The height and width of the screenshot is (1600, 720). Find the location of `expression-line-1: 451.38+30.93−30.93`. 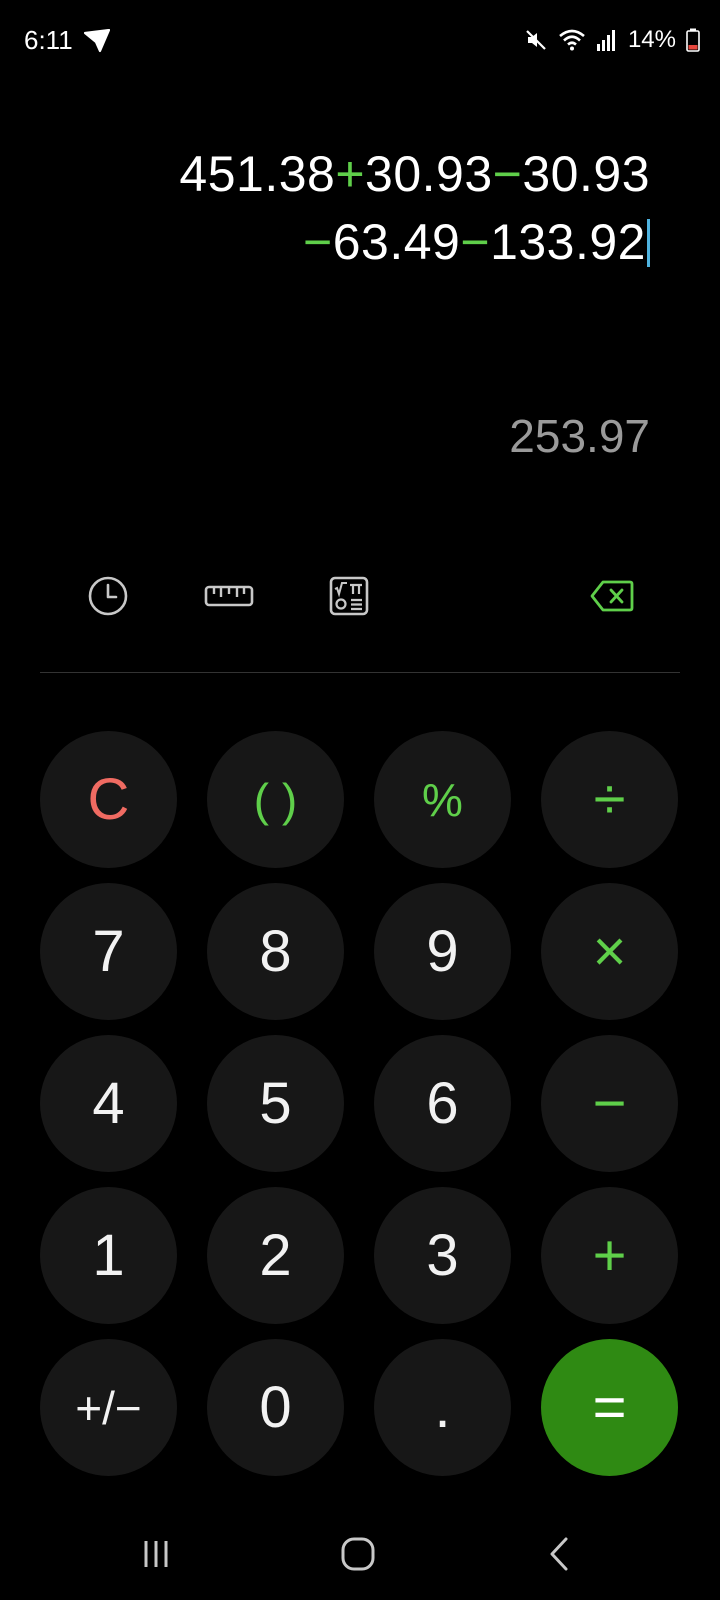

expression-line-1: 451.38+30.93−30.93 is located at coordinates (370, 174).